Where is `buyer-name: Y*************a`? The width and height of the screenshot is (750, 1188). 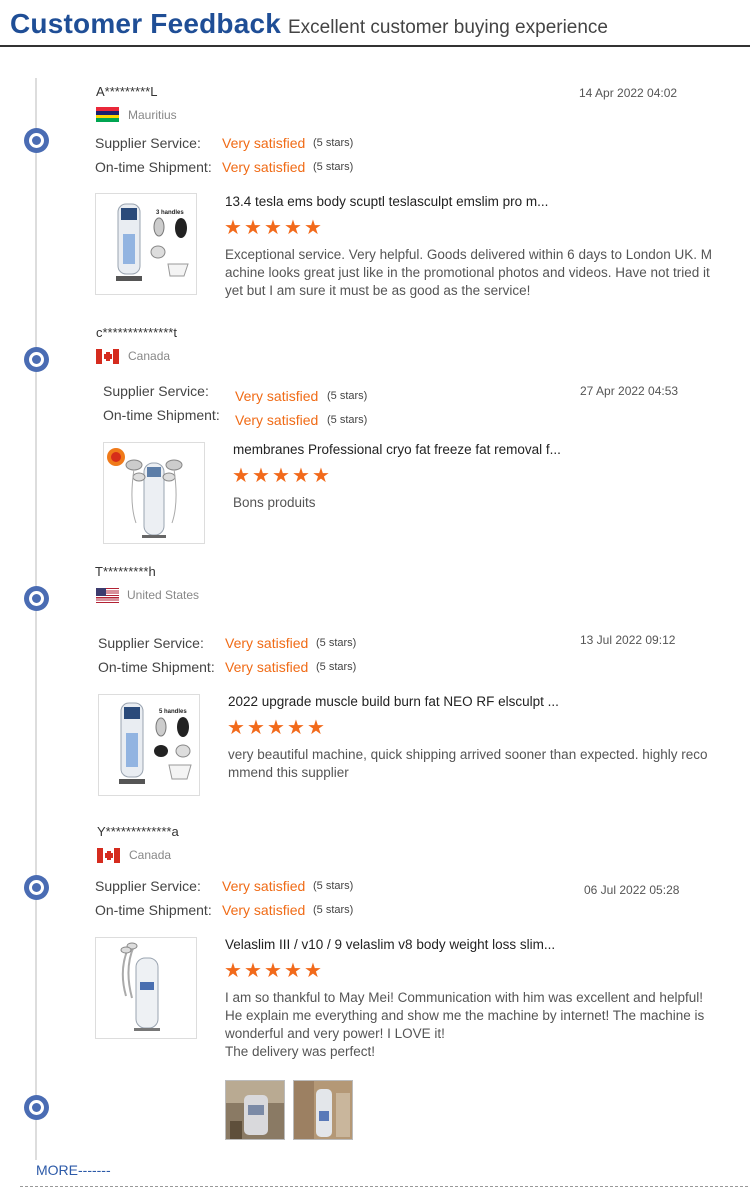 buyer-name: Y*************a is located at coordinates (138, 831).